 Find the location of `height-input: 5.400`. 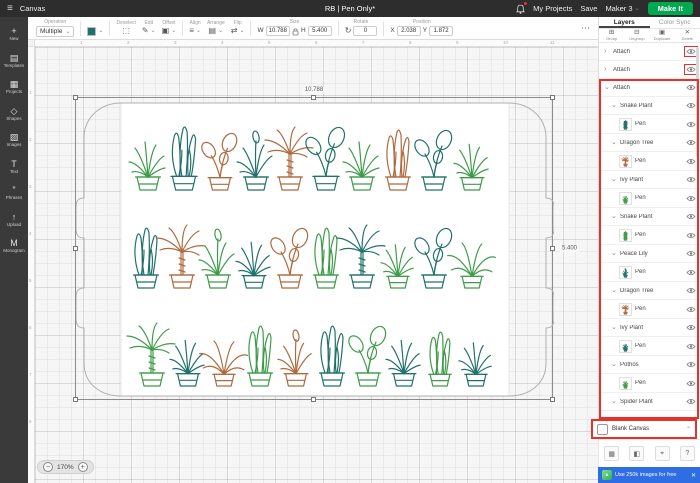

height-input: 5.400 is located at coordinates (319, 31).